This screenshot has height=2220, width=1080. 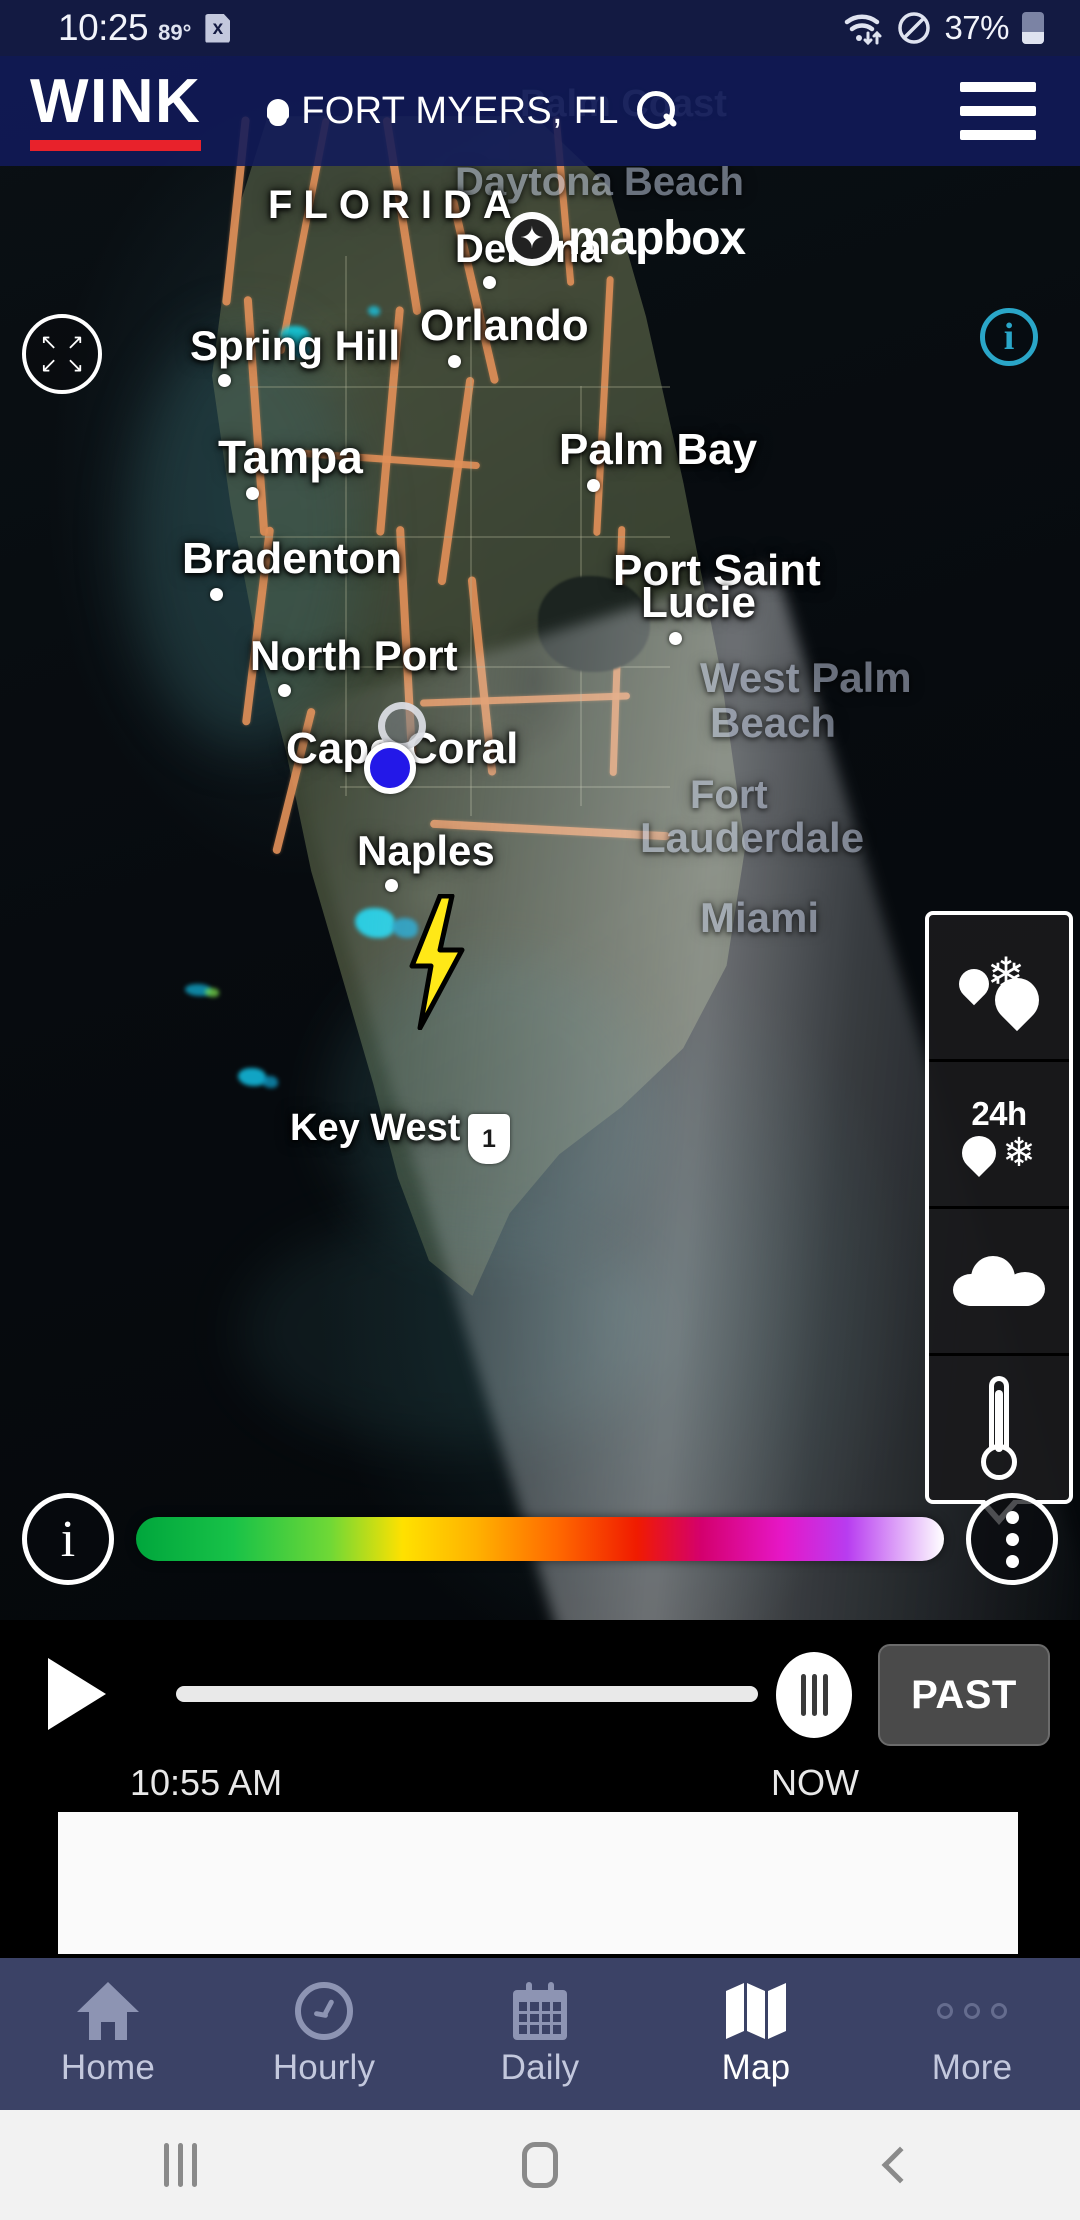 I want to click on past-button-label: PAST, so click(x=964, y=1694).